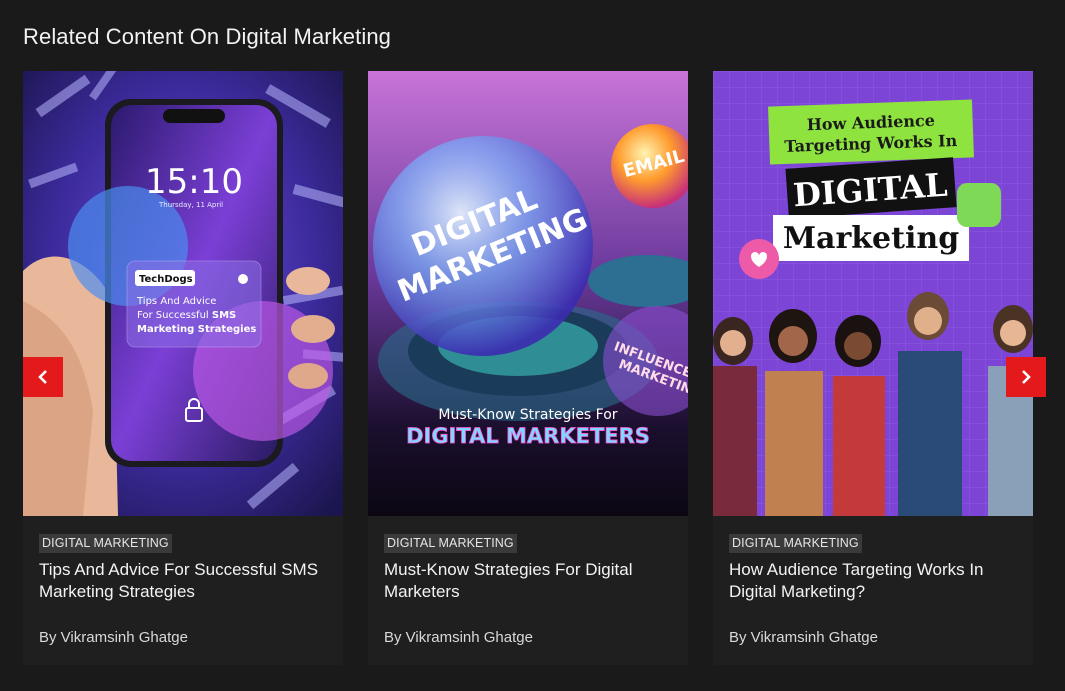 Image resolution: width=1065 pixels, height=691 pixels. I want to click on chevron-right-icon, so click(1026, 377).